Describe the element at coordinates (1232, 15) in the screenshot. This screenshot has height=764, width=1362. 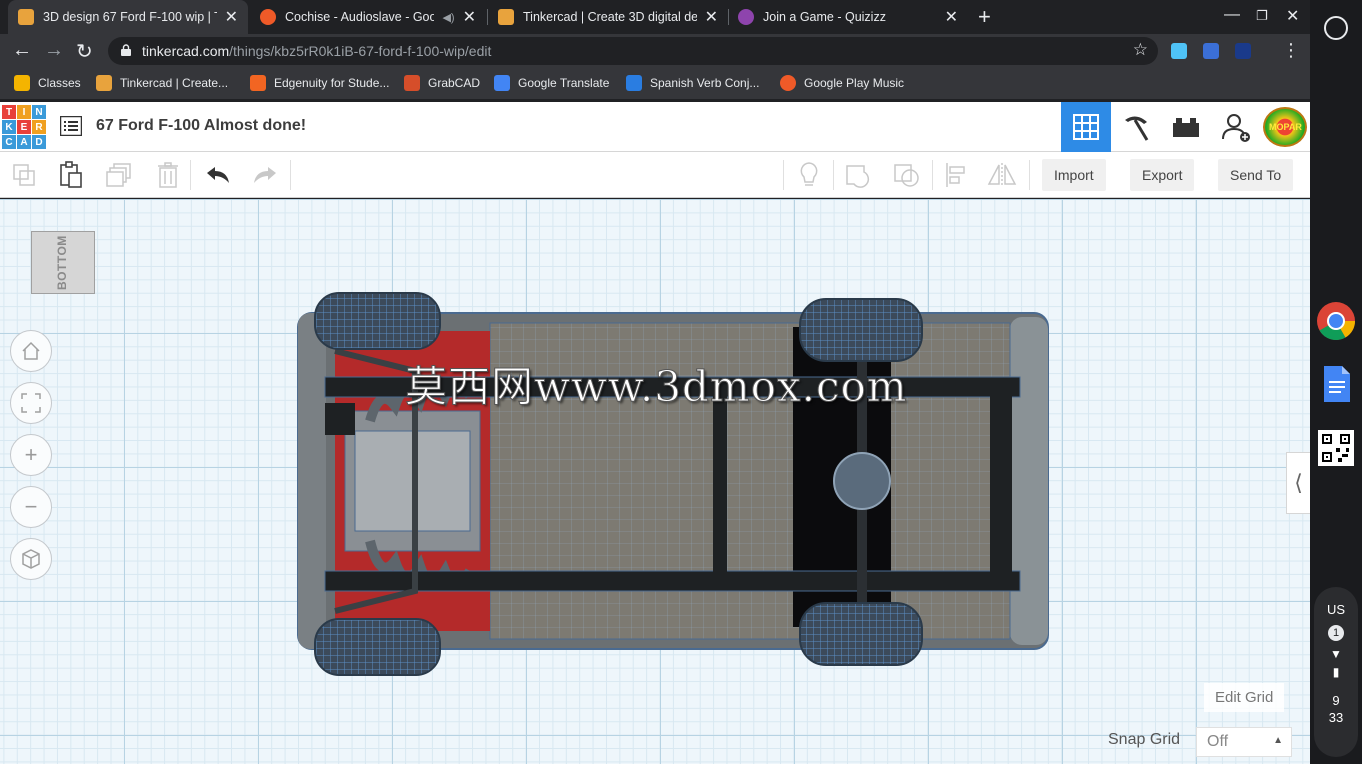
I see `minimize-window-button: —` at that location.